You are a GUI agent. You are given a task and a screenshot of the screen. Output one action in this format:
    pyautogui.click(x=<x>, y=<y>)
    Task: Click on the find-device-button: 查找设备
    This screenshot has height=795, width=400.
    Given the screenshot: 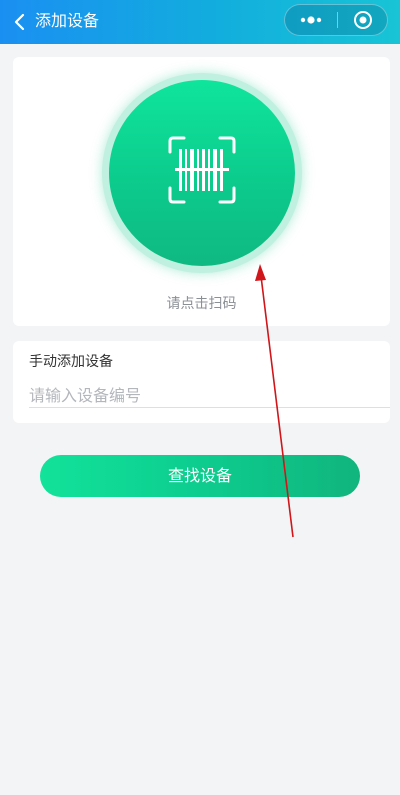 What is the action you would take?
    pyautogui.click(x=200, y=476)
    